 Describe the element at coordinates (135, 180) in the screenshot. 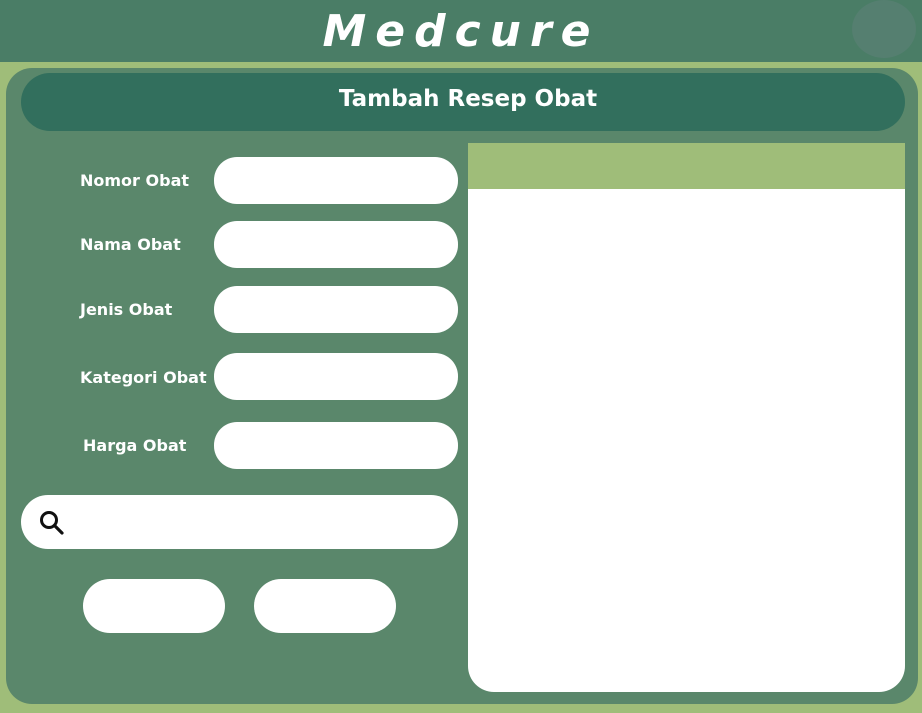

I see `nomor-obat-label: Nomor Obat` at that location.